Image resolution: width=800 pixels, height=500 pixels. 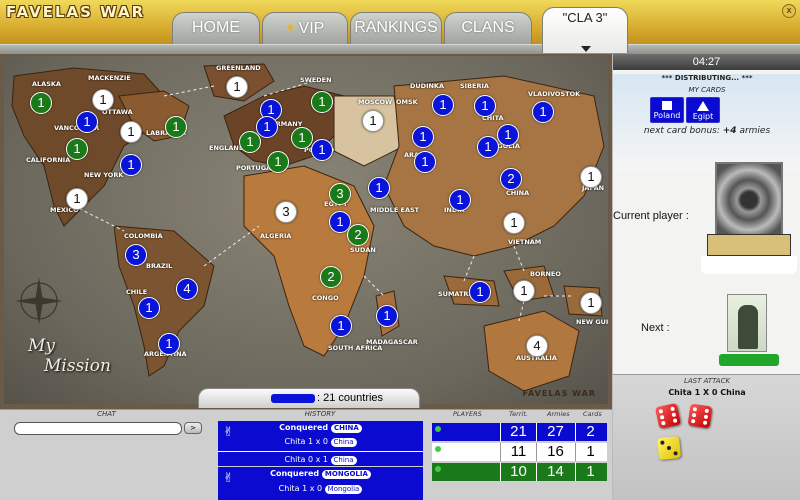 What do you see at coordinates (555, 472) in the screenshot?
I see `player-armies-value: 14` at bounding box center [555, 472].